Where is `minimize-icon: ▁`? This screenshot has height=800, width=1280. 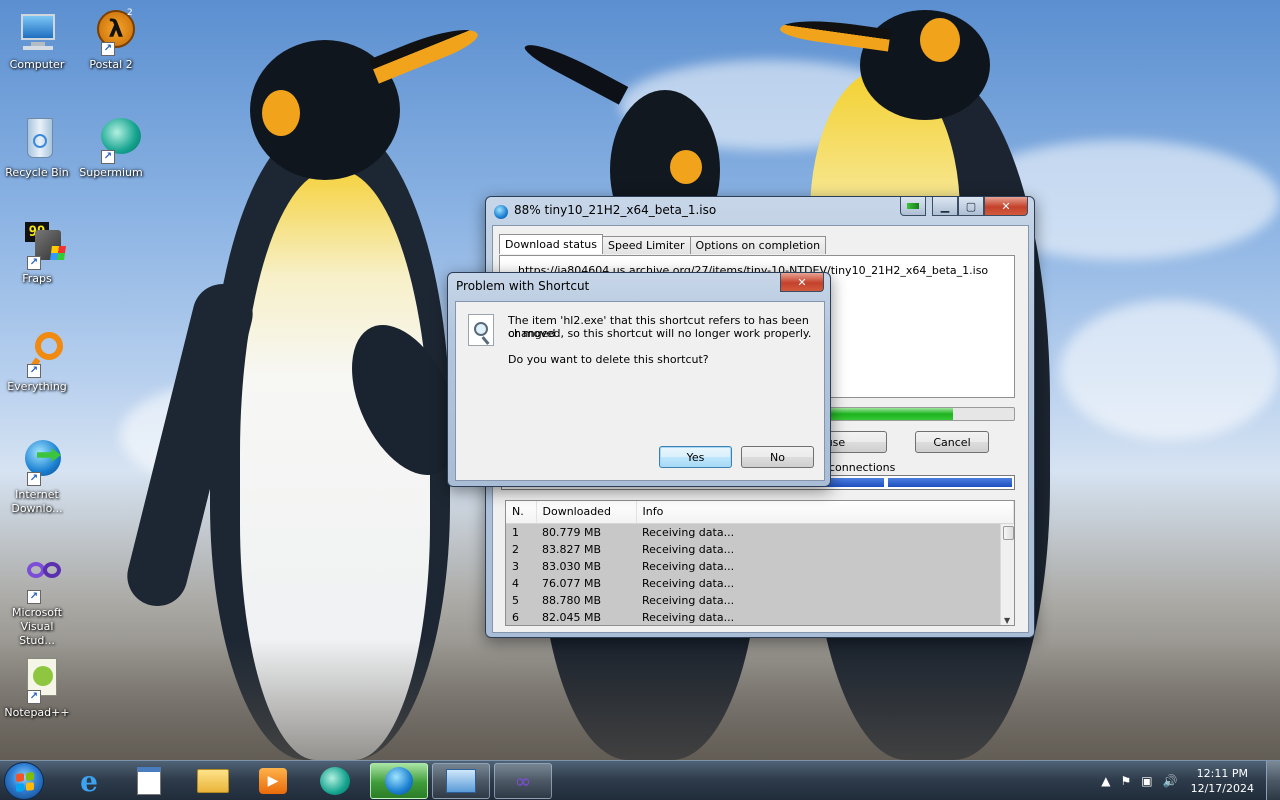 minimize-icon: ▁ is located at coordinates (945, 206).